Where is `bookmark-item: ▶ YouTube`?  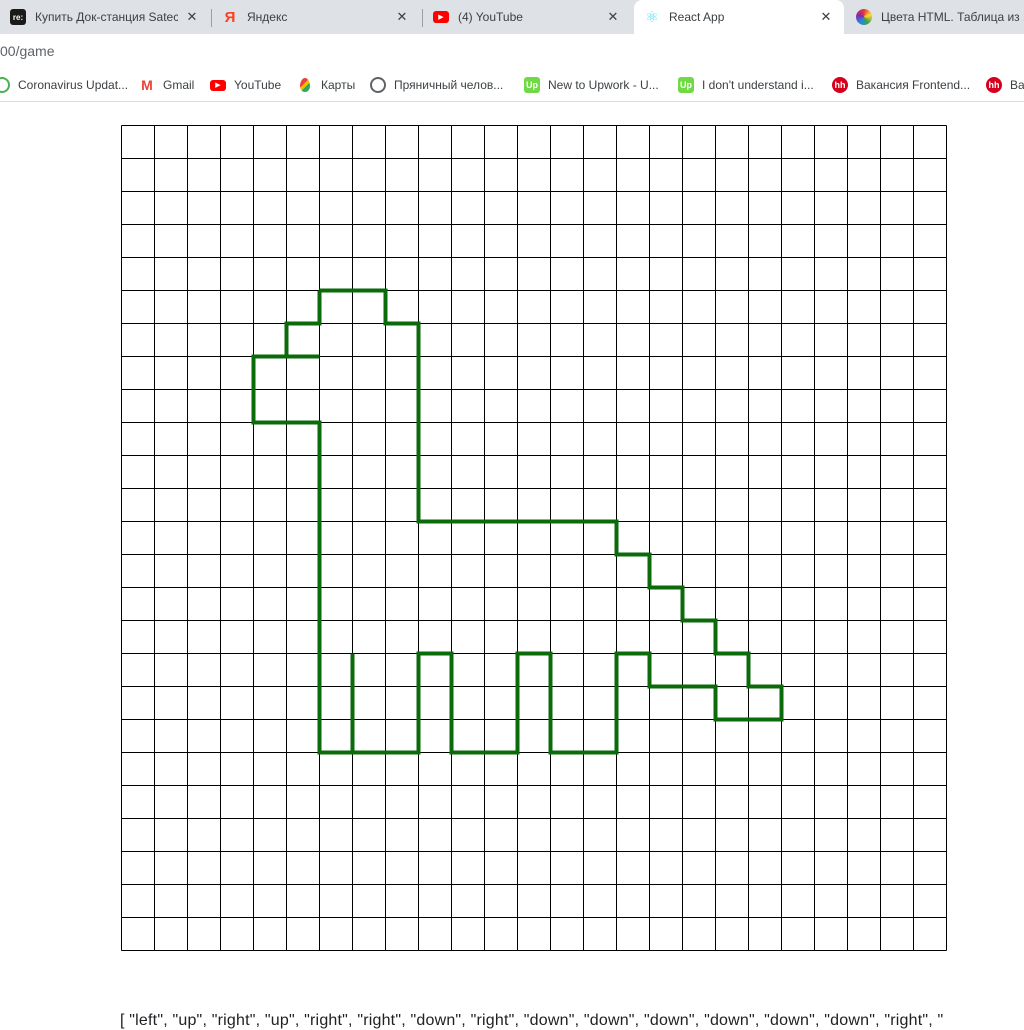
bookmark-item: ▶ YouTube is located at coordinates (245, 85).